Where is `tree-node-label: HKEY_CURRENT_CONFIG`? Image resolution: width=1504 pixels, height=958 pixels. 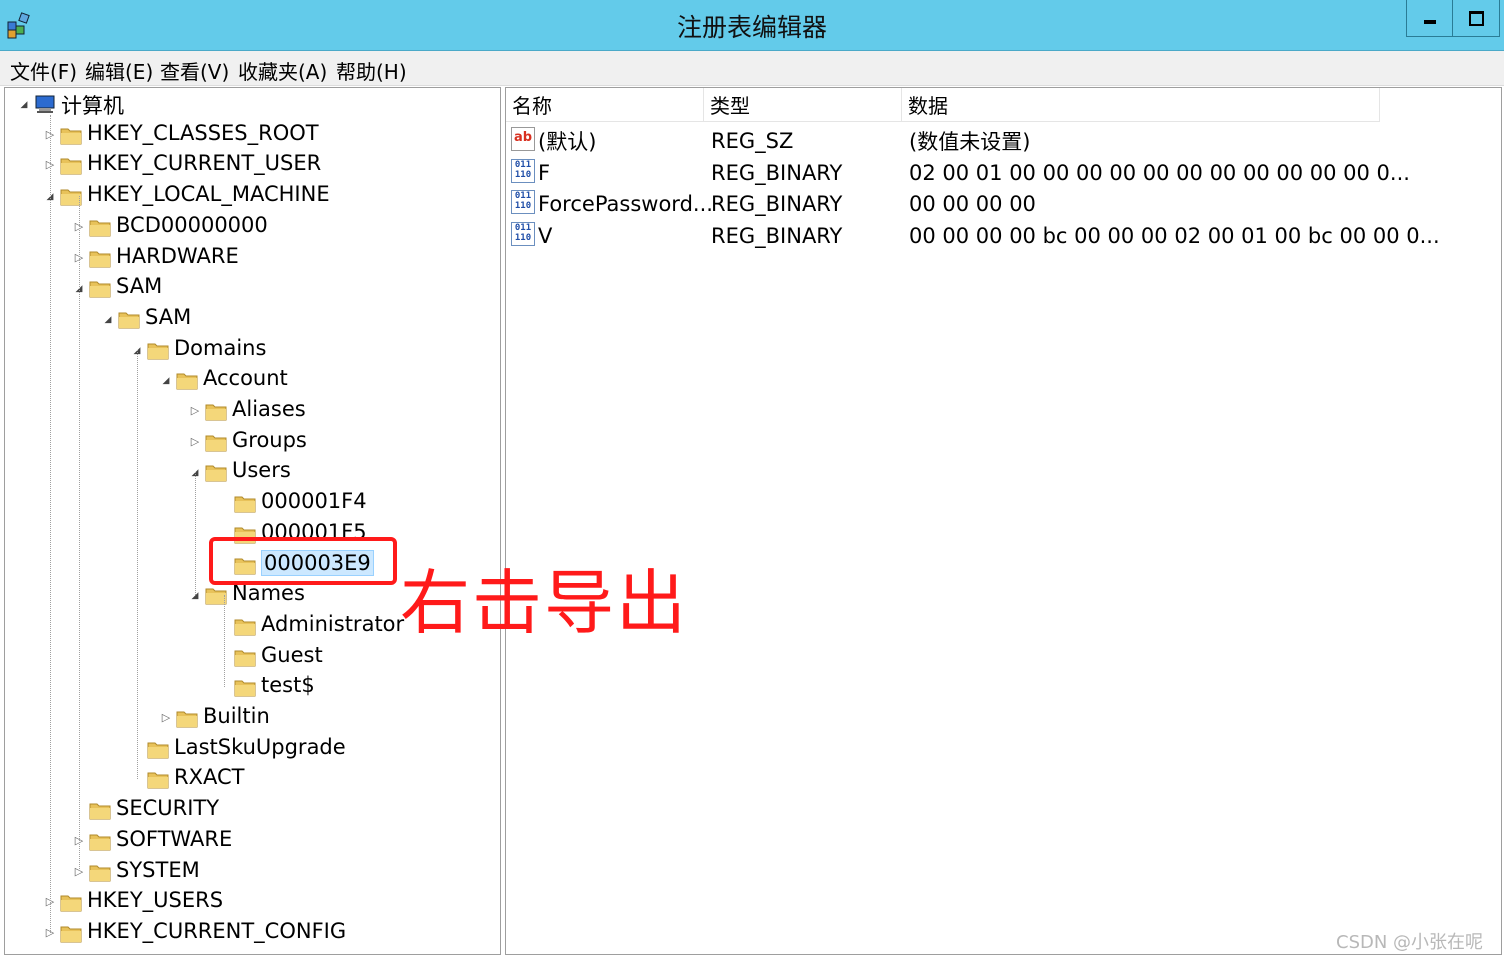
tree-node-label: HKEY_CURRENT_CONFIG is located at coordinates (216, 931).